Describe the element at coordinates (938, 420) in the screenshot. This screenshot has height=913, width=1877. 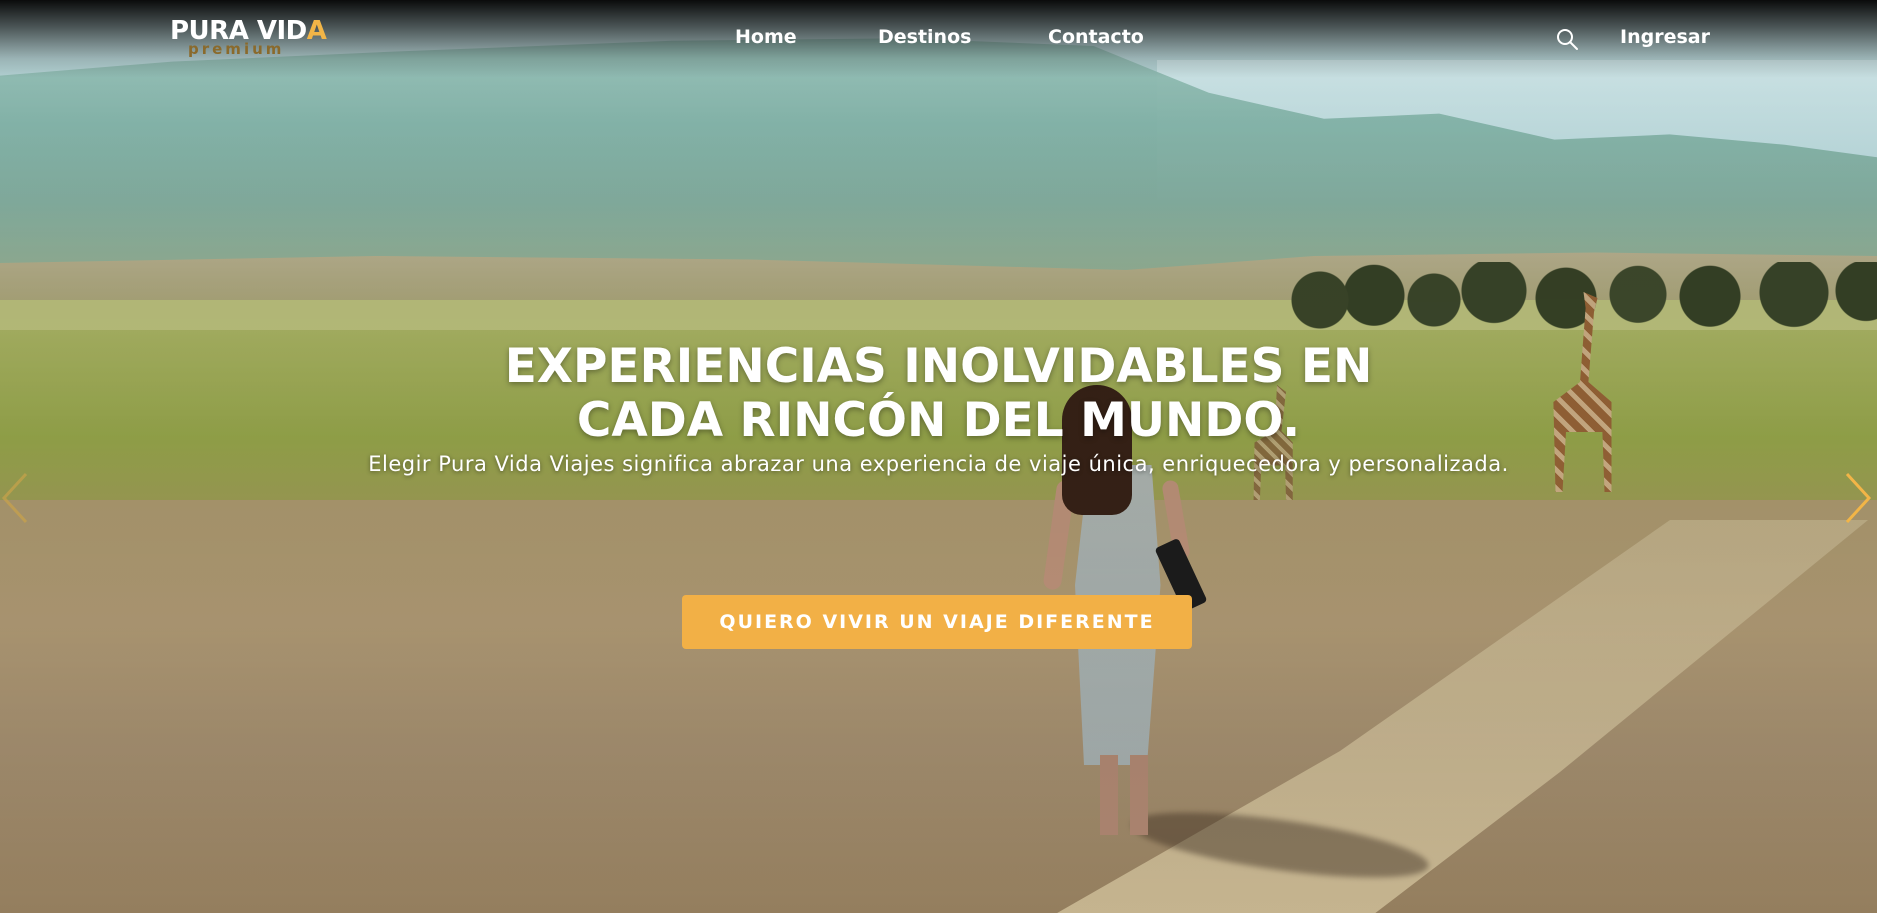
I see `hero-headline-line2: CADA RINCÓN DEL MUNDO.` at that location.